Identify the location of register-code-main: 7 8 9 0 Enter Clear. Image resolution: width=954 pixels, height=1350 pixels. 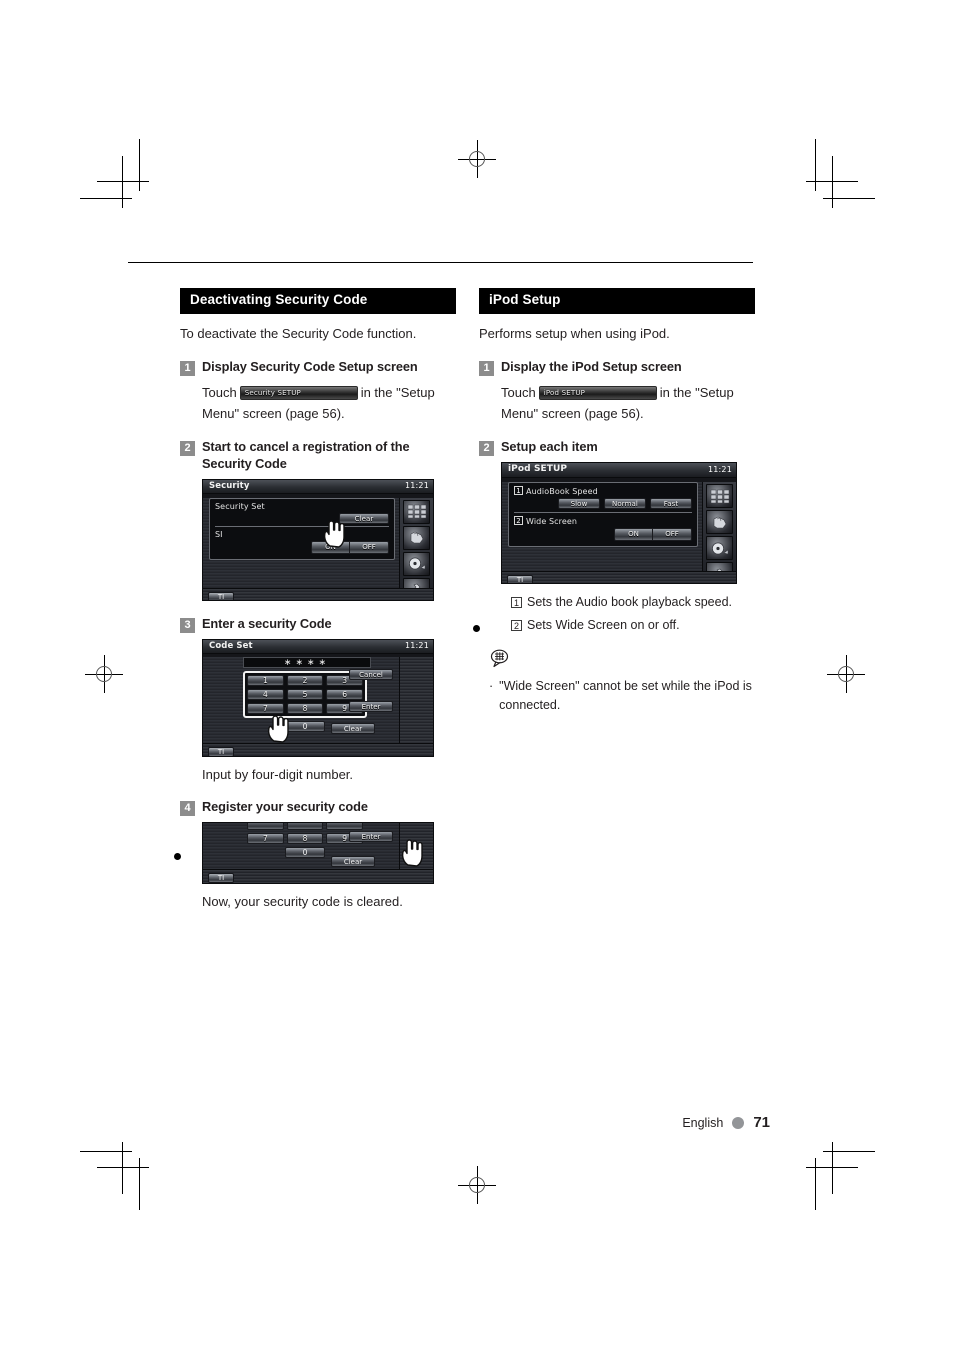
(318, 846).